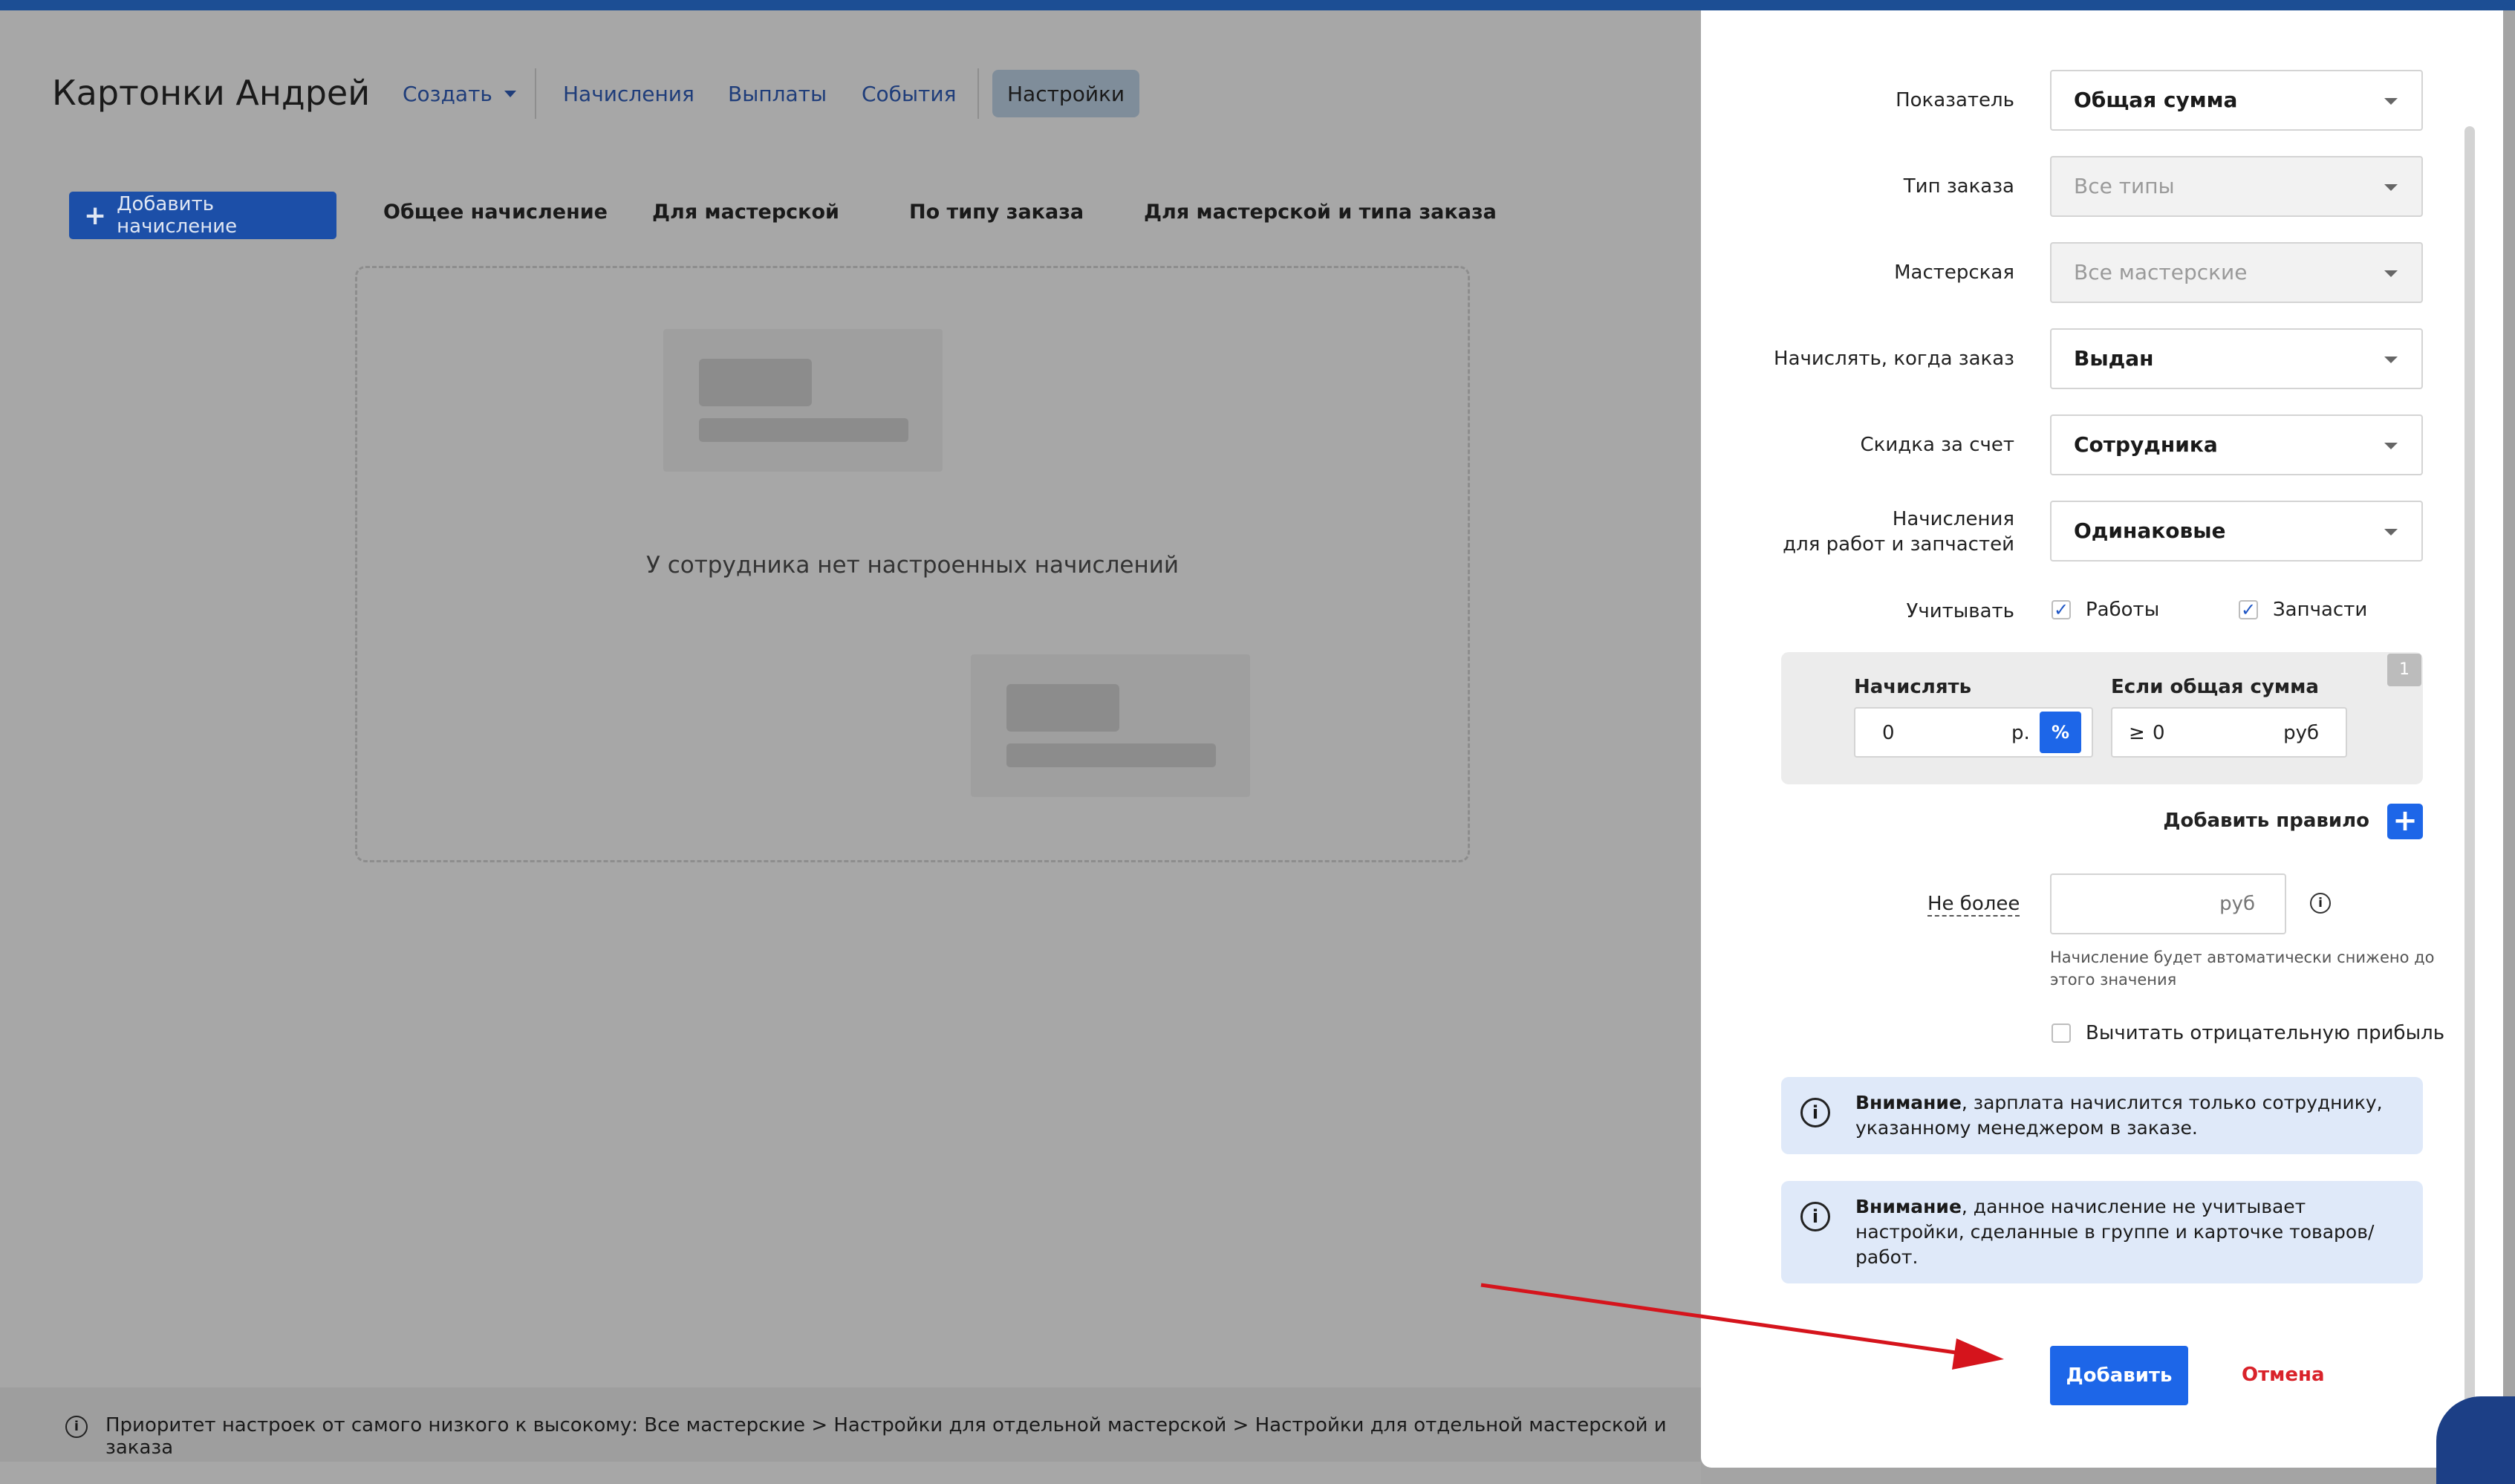  What do you see at coordinates (2266, 821) in the screenshot?
I see `add-rule-label: Добавить правило` at bounding box center [2266, 821].